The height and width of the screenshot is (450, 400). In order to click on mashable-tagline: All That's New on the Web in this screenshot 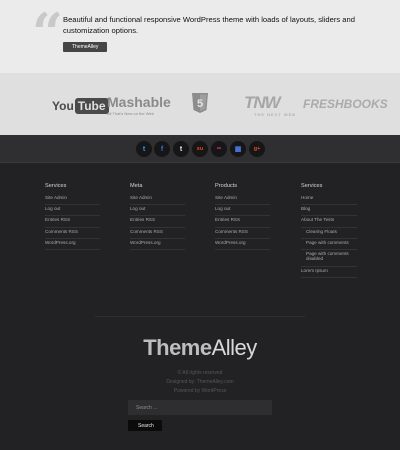, I will do `click(130, 113)`.